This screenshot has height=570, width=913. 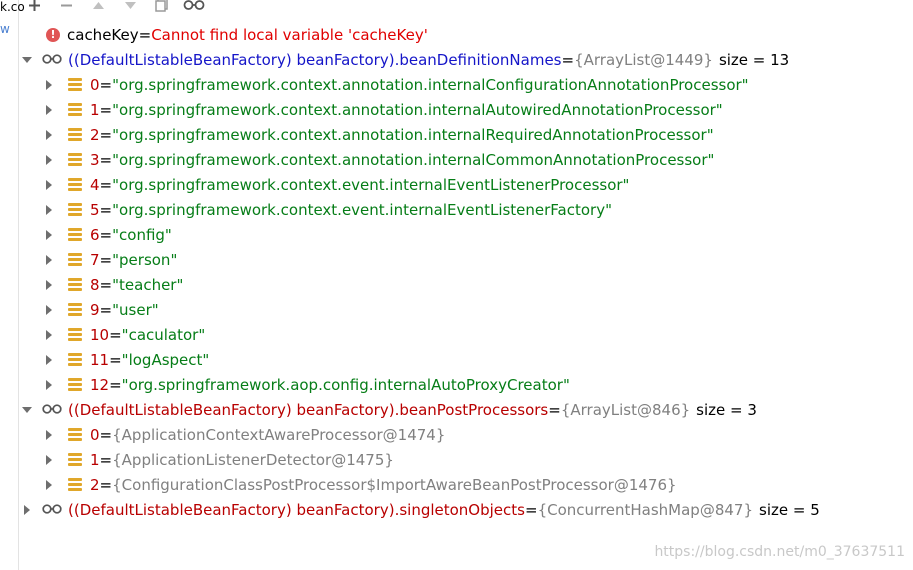 What do you see at coordinates (789, 509) in the screenshot?
I see `size-label: size = 5` at bounding box center [789, 509].